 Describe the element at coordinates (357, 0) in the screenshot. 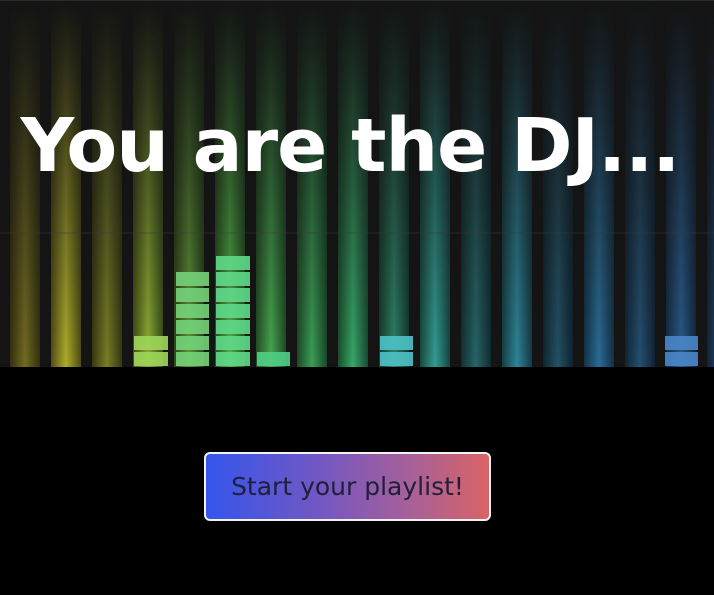

I see `hero-top-border` at that location.